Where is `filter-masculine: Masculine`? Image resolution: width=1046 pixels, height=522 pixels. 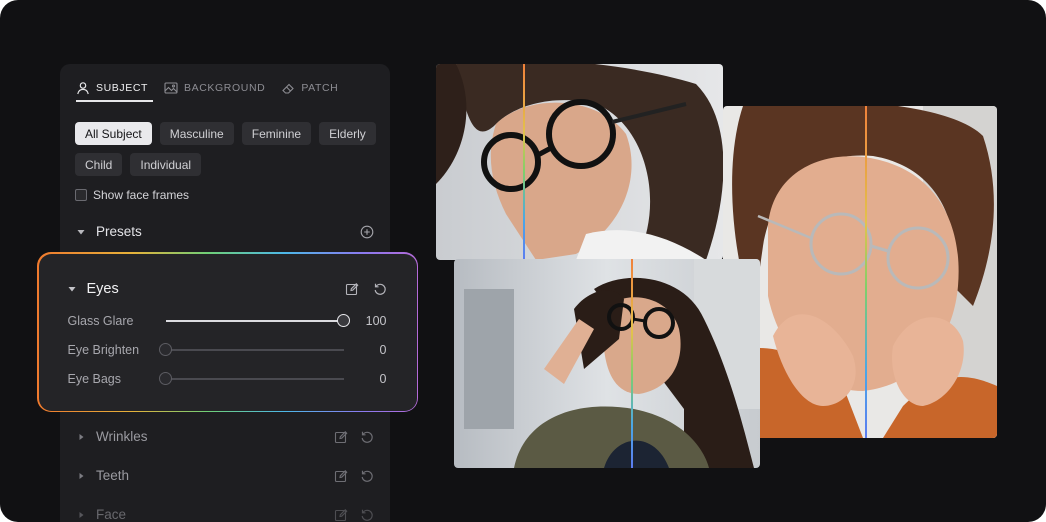
filter-masculine: Masculine is located at coordinates (196, 133).